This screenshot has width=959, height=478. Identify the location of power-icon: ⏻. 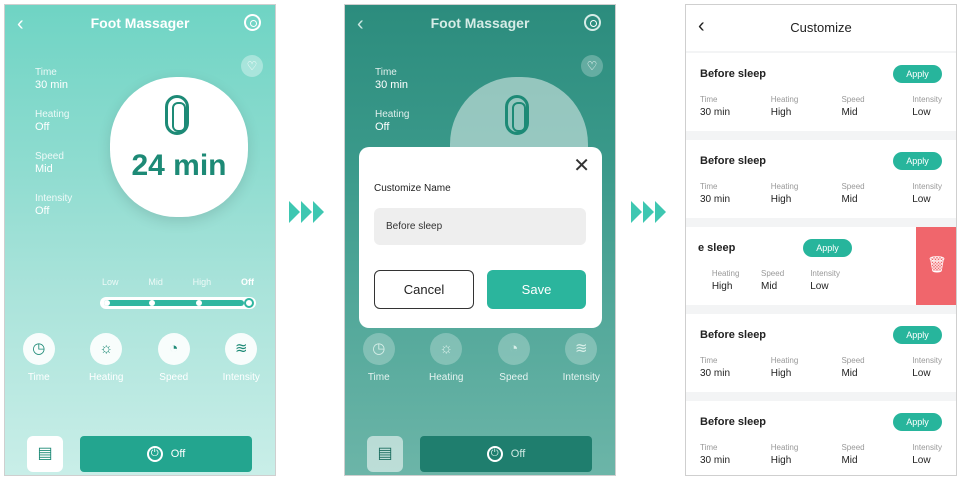
(494, 454).